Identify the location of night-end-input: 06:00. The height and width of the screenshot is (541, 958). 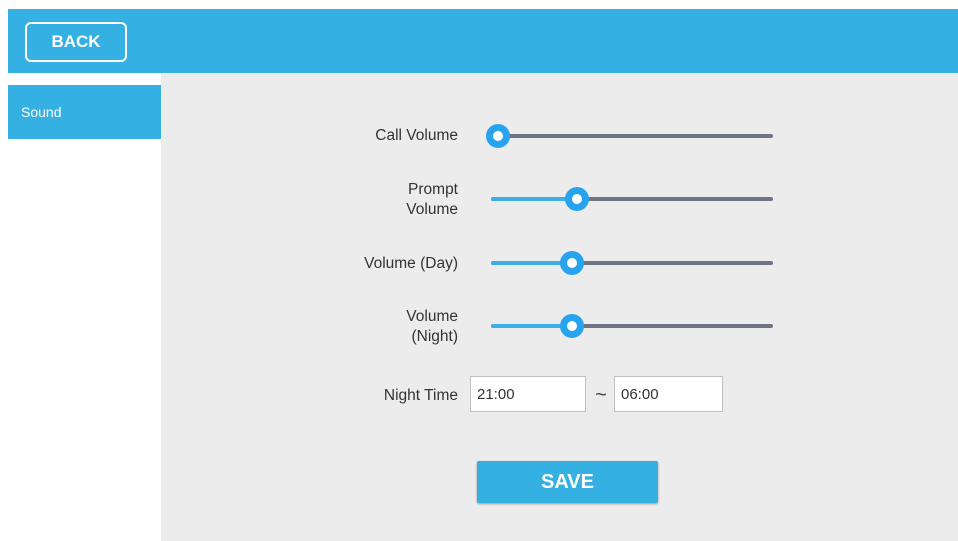
(668, 394).